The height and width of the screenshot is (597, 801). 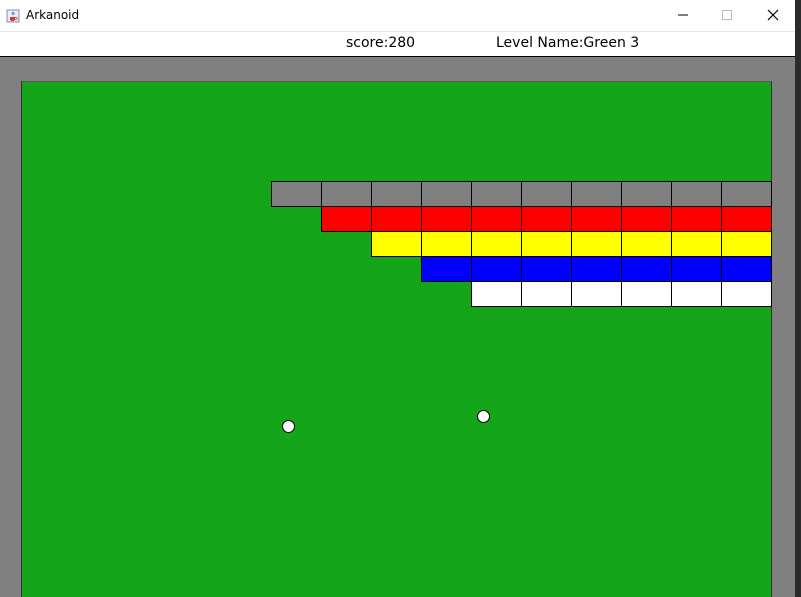 What do you see at coordinates (381, 43) in the screenshot?
I see `score-label: score:280` at bounding box center [381, 43].